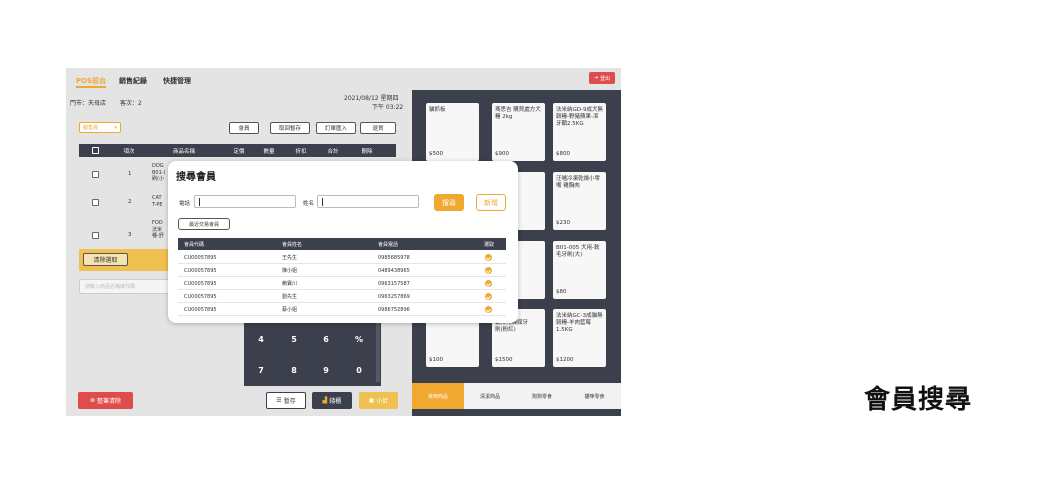  What do you see at coordinates (286, 400) in the screenshot?
I see `hold-button: ☰ 暫存` at bounding box center [286, 400].